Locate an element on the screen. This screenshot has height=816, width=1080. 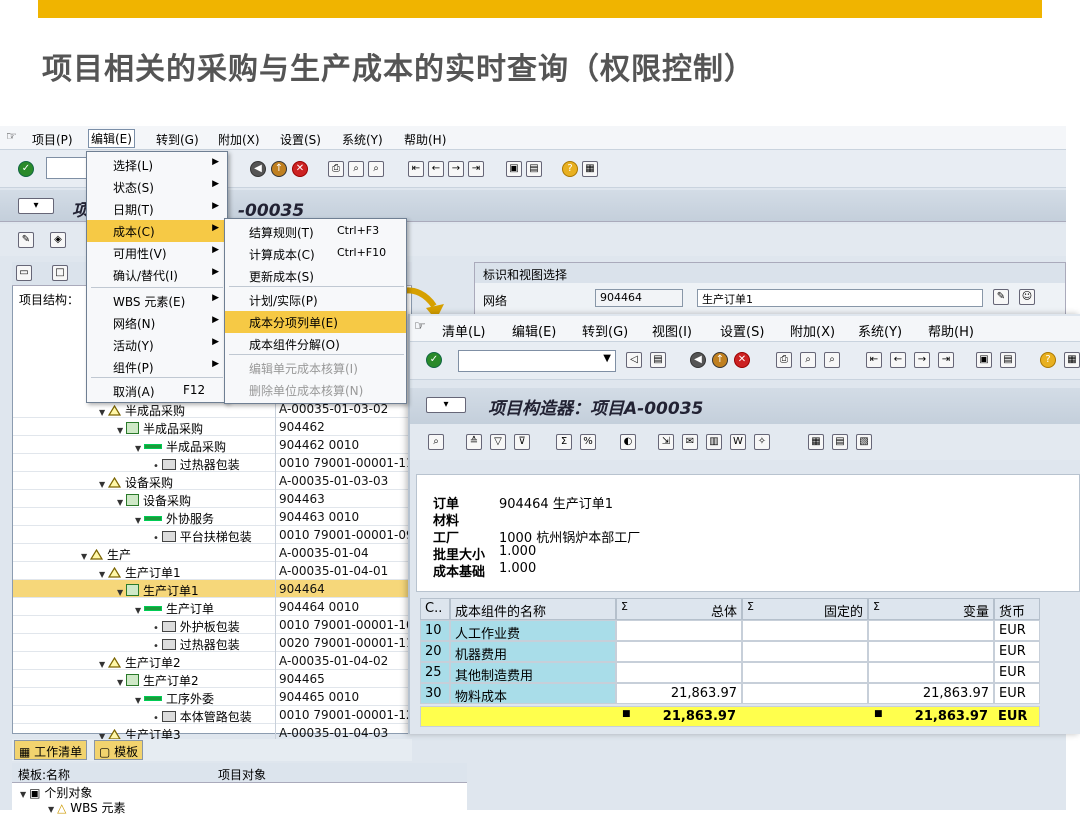
edit-menu-item: 组件(P) ▶ is located at coordinates (157, 367).